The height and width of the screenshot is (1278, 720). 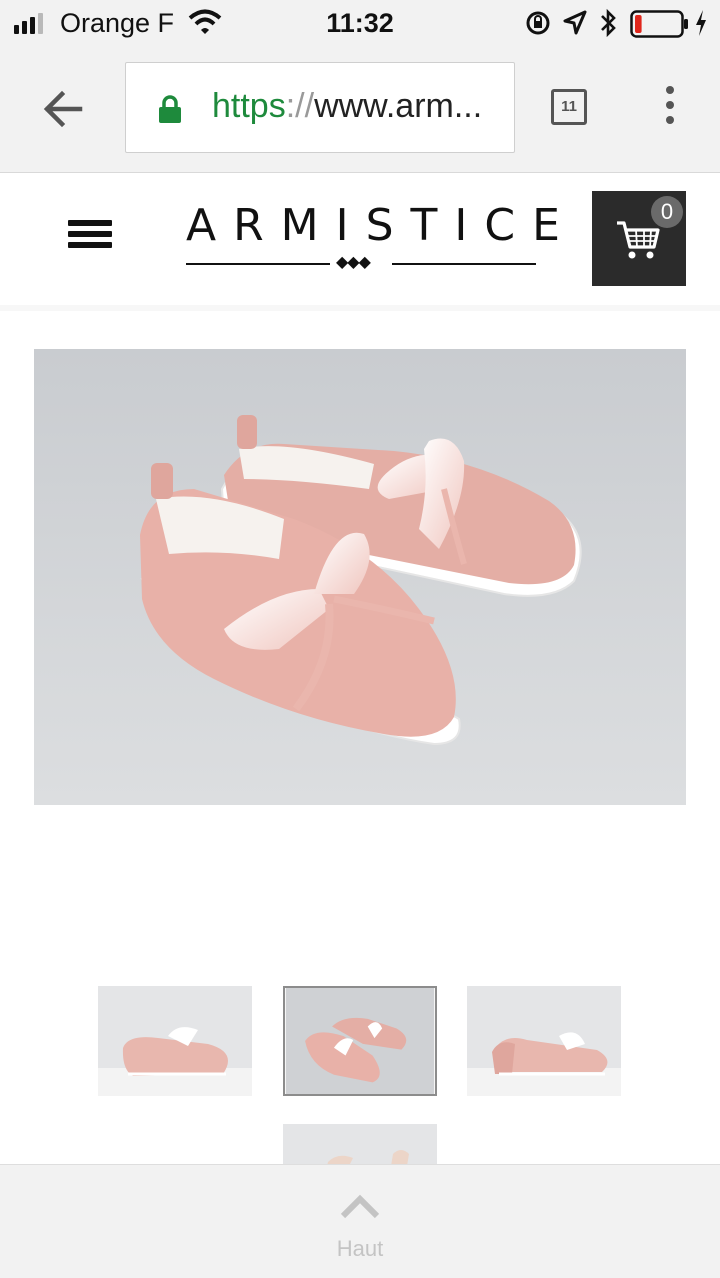 What do you see at coordinates (360, 1231) in the screenshot?
I see `back-to-top-button: Haut` at bounding box center [360, 1231].